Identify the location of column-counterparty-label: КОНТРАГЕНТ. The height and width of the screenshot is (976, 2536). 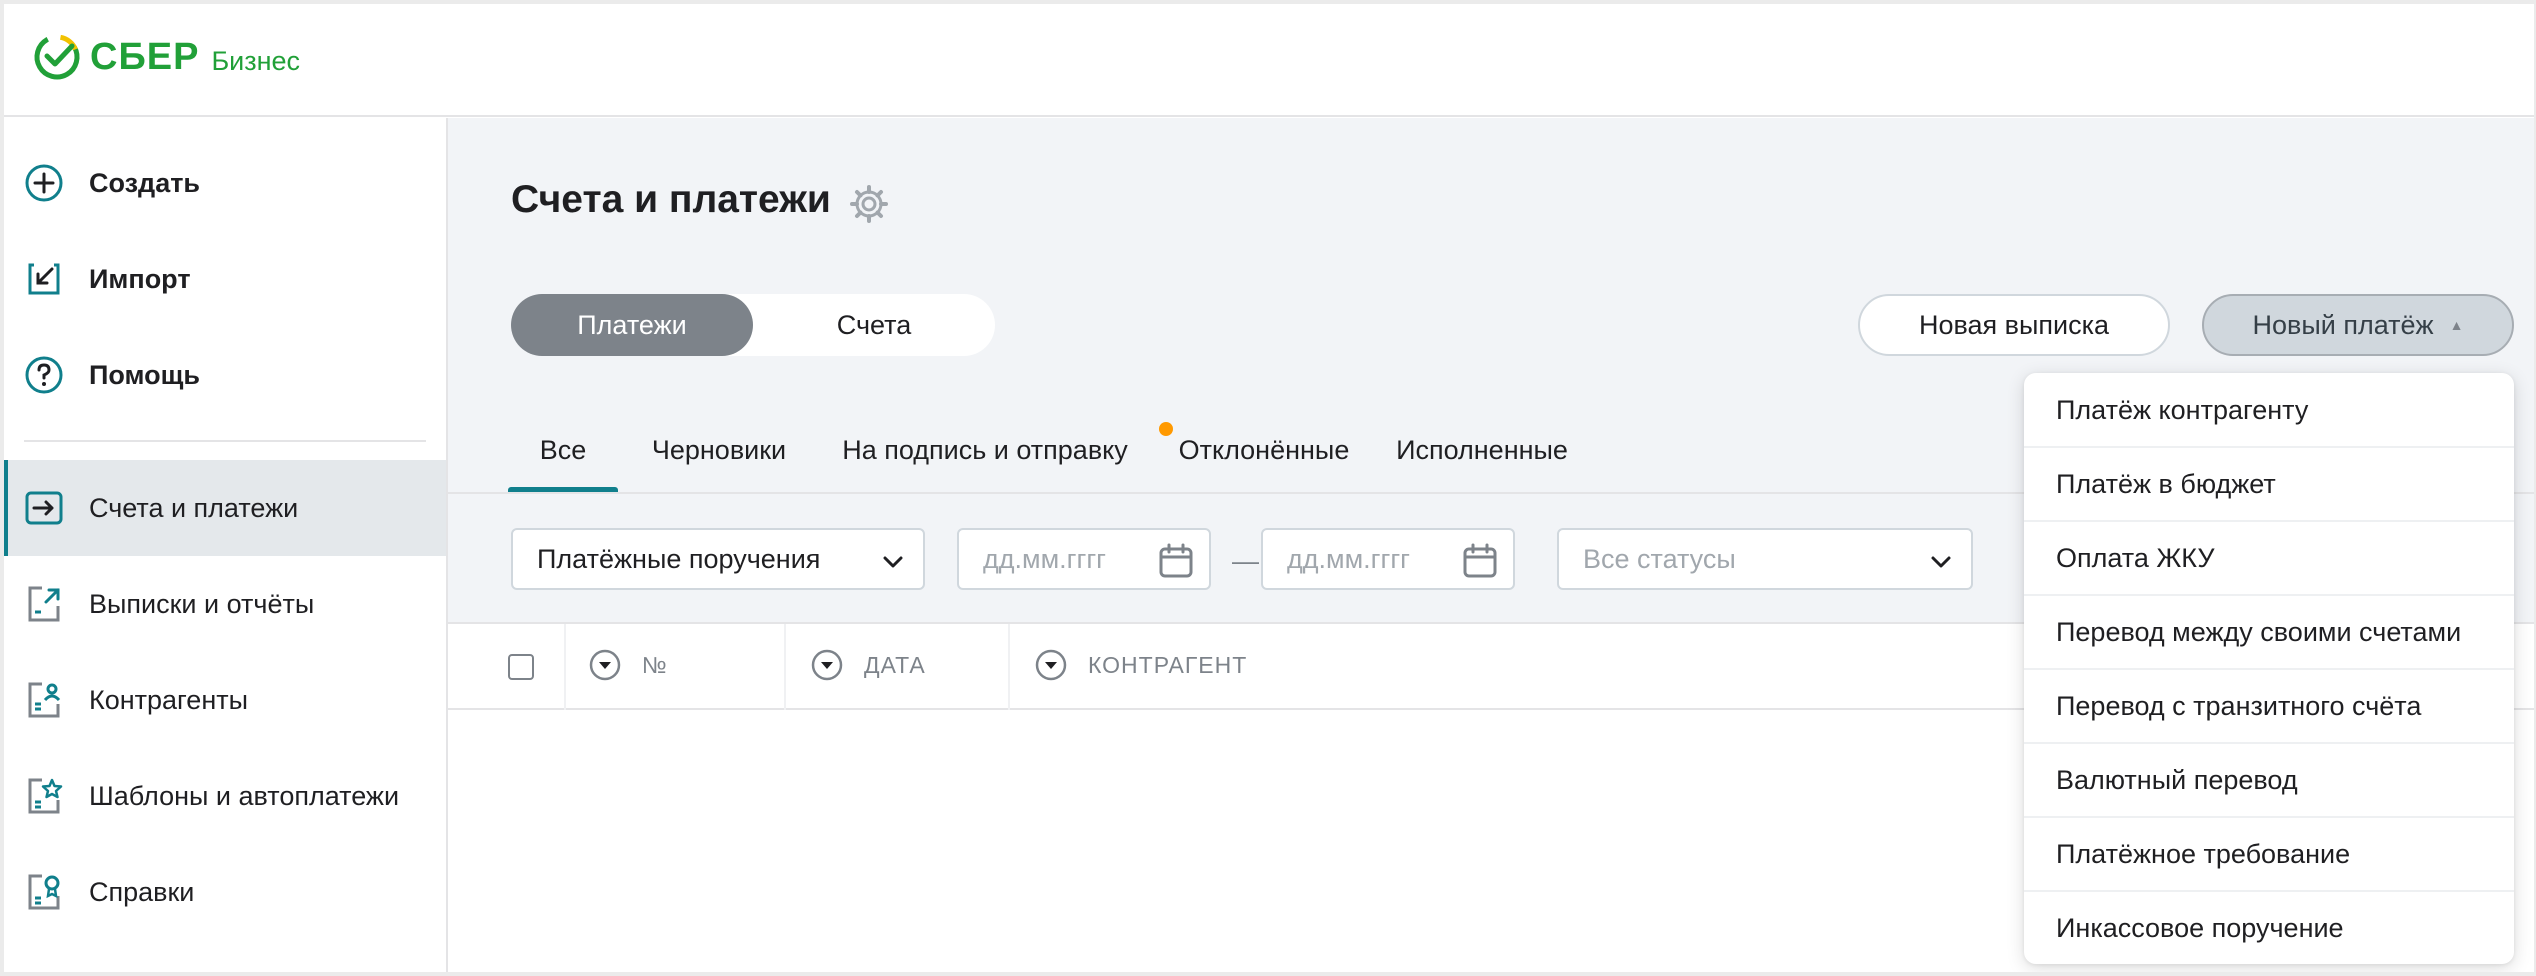
(1168, 664).